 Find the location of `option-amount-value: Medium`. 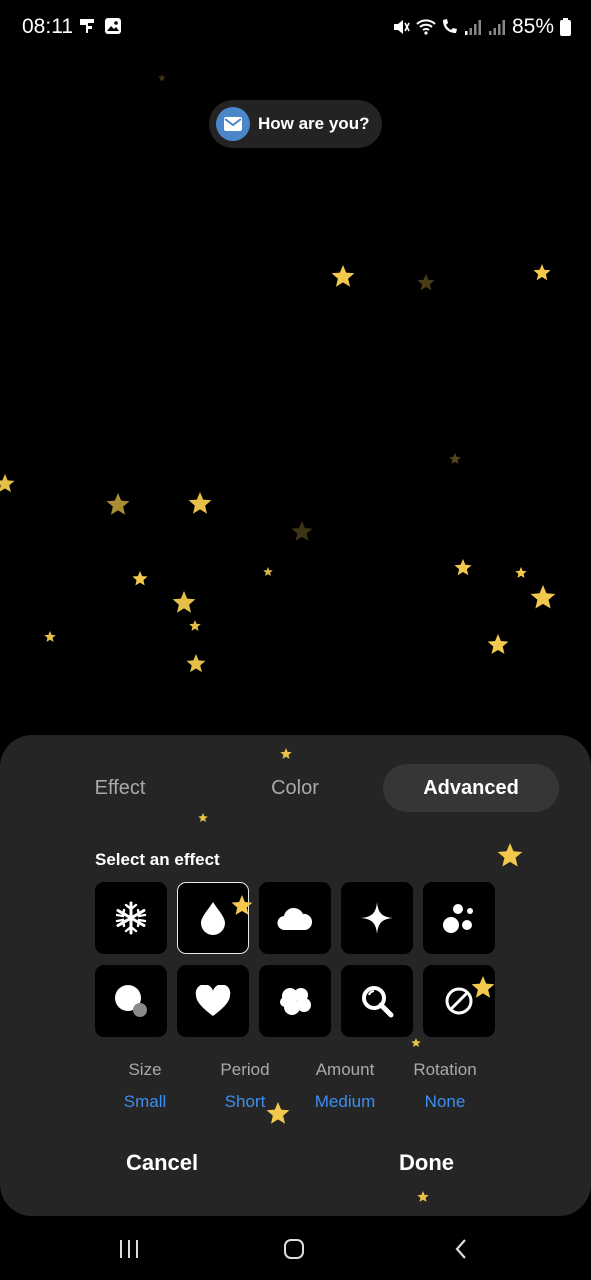

option-amount-value: Medium is located at coordinates (345, 1101).